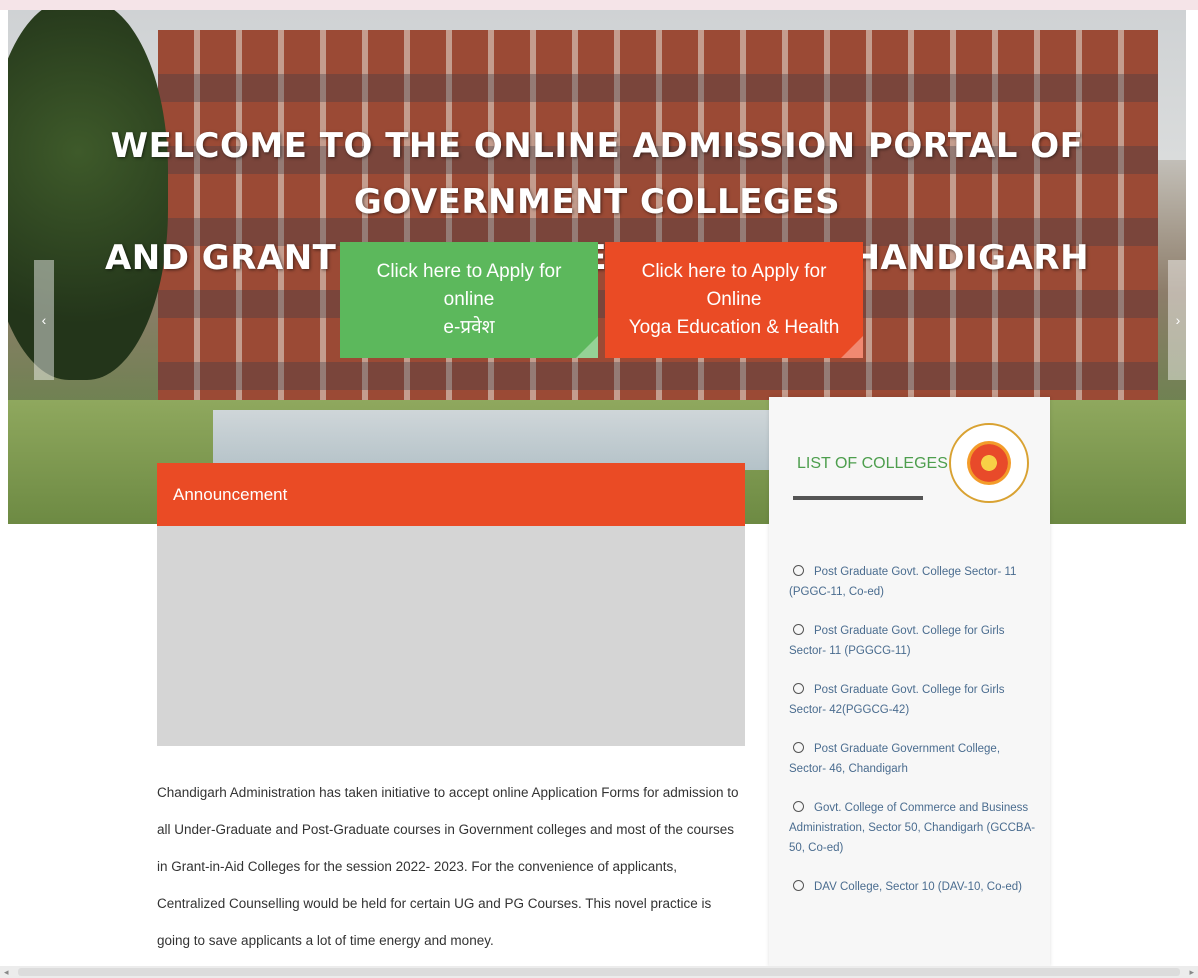 The image size is (1198, 978). Describe the element at coordinates (451, 494) in the screenshot. I see `announcement-header: Announcement` at that location.